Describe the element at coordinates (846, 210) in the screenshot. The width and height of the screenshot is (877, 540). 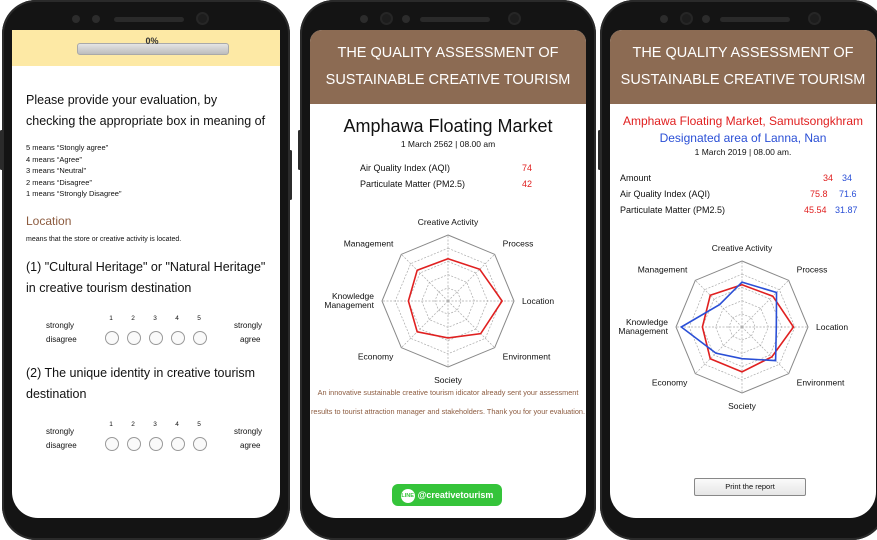
I see `venue-b-value: 31.87` at that location.